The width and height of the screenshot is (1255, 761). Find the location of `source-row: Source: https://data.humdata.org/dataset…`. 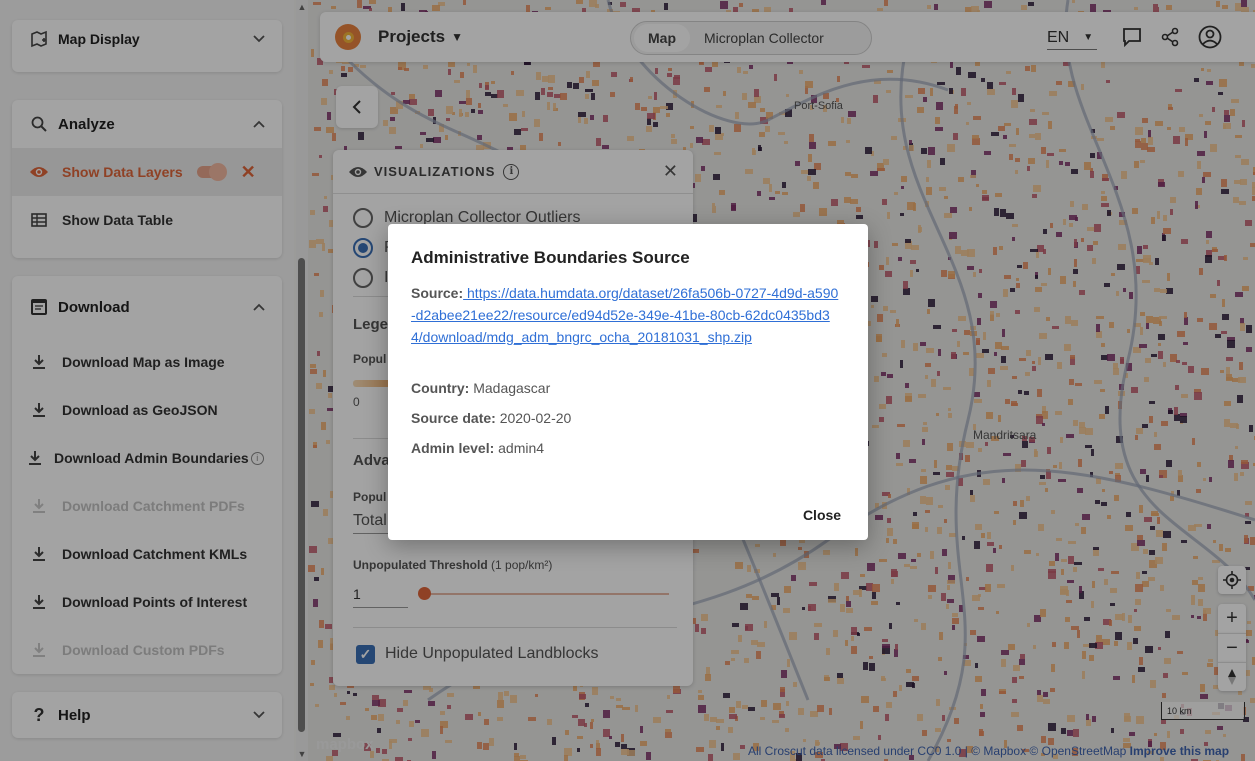

source-row: Source: https://data.humdata.org/dataset… is located at coordinates (626, 315).